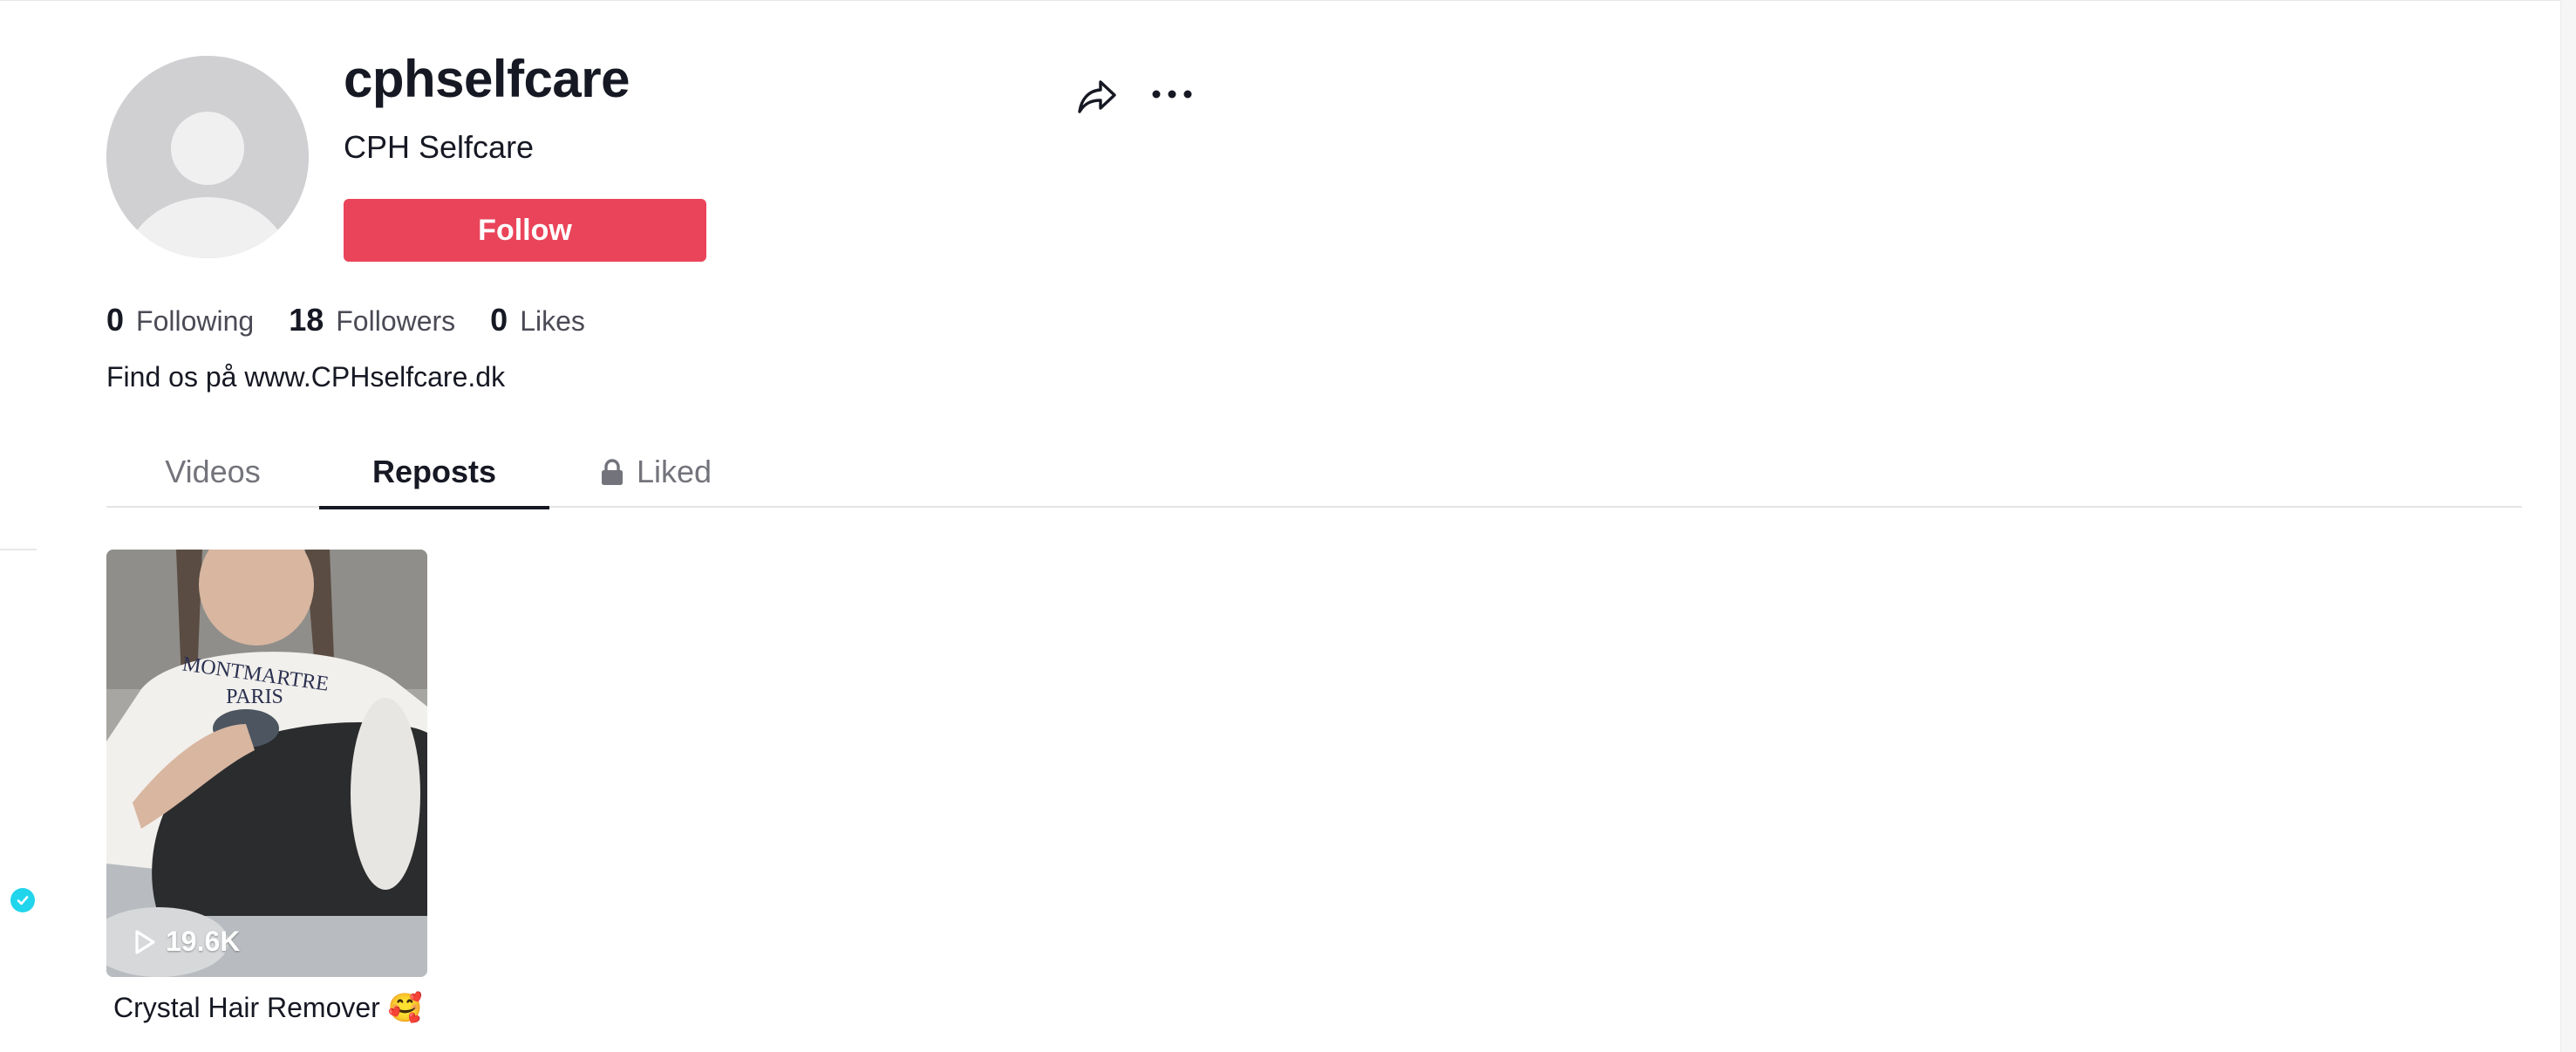  What do you see at coordinates (306, 377) in the screenshot?
I see `profile-bio: Find os på www.CPHselfcare.dk` at bounding box center [306, 377].